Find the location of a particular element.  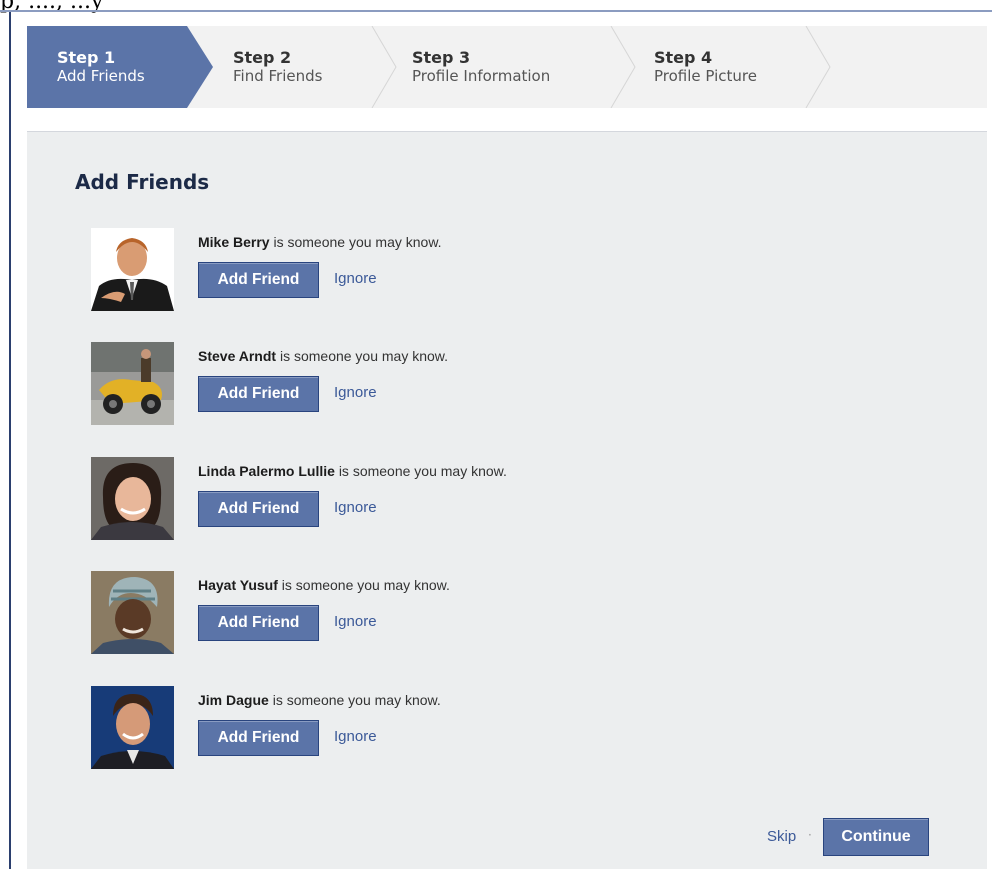

friend-text: Steve Arndt is someone you may know. is located at coordinates (323, 356).